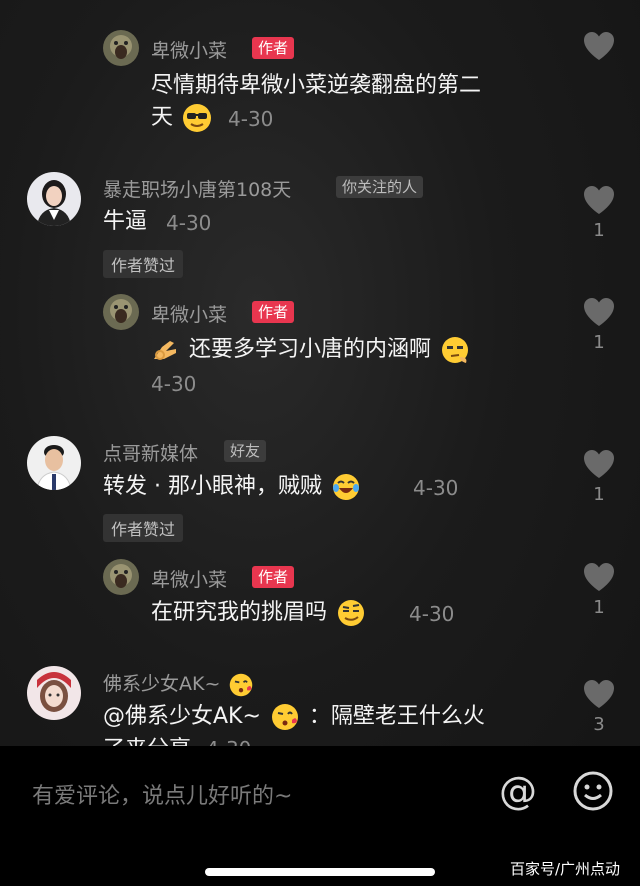 This screenshot has height=886, width=640. What do you see at coordinates (182, 118) in the screenshot?
I see `comment-text: 天` at bounding box center [182, 118].